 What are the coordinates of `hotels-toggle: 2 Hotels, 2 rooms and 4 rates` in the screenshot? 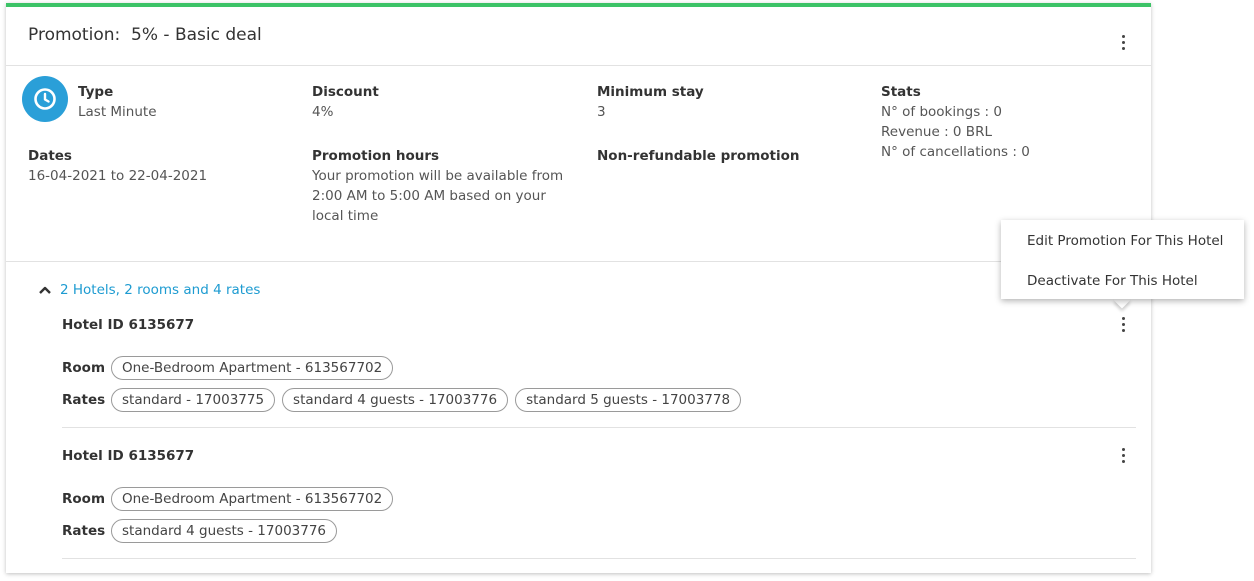 It's located at (149, 290).